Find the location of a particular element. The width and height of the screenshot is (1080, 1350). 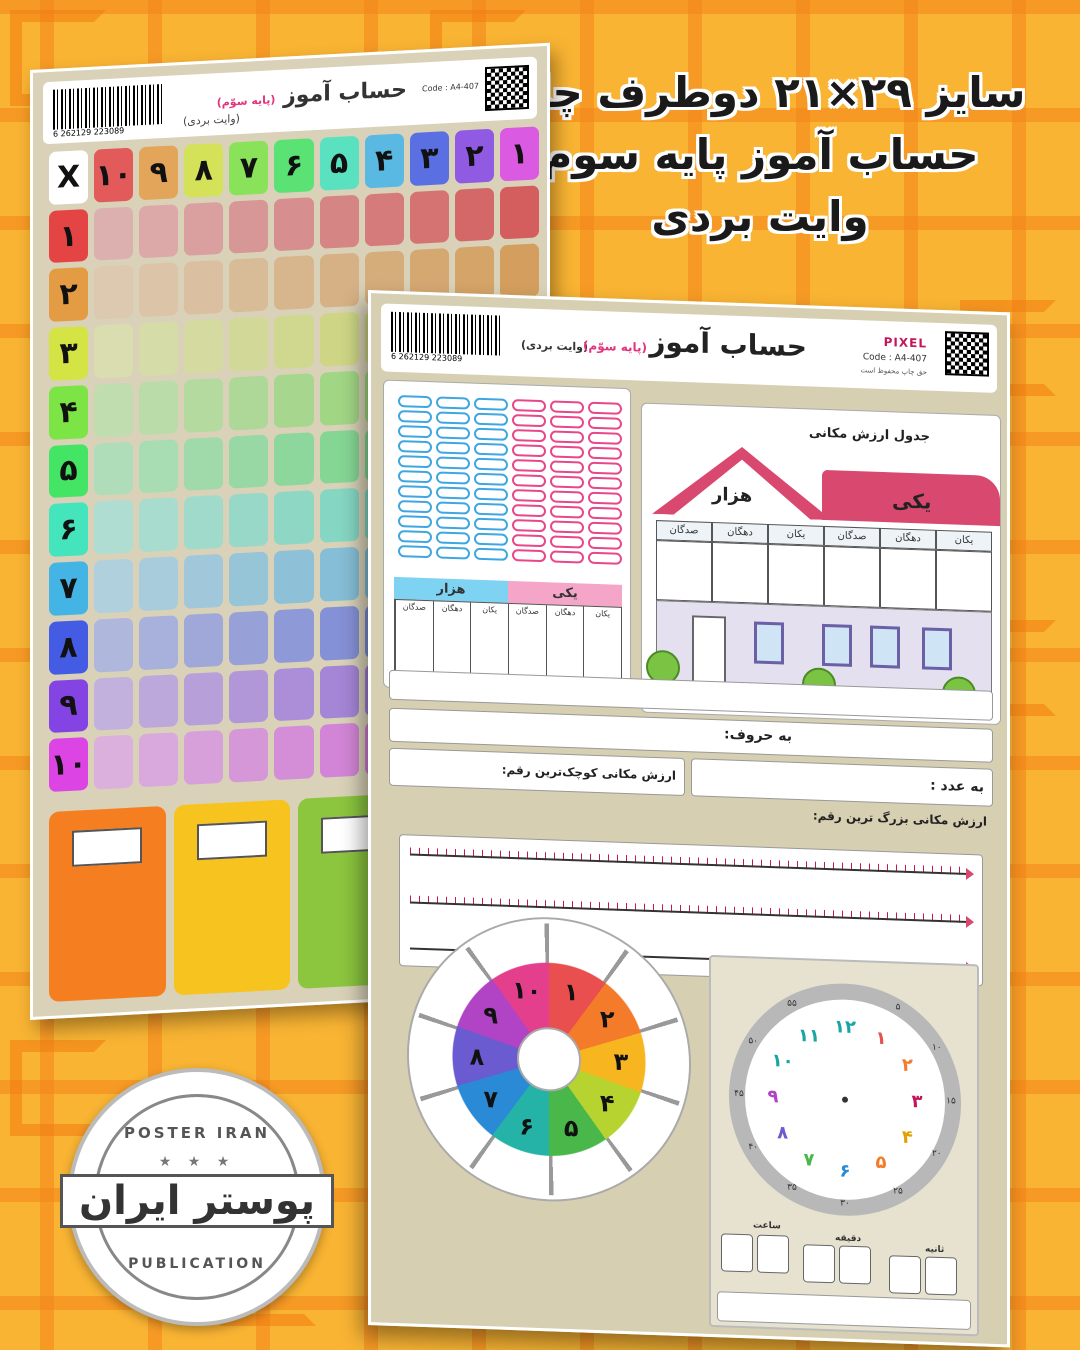

clock-hour-number: ۲ is located at coordinates (907, 1065).